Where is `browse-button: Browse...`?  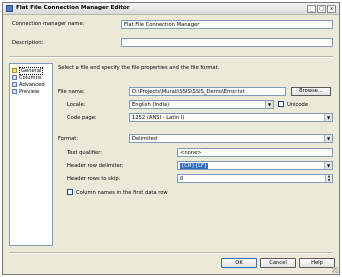
browse-button: Browse... is located at coordinates (311, 91).